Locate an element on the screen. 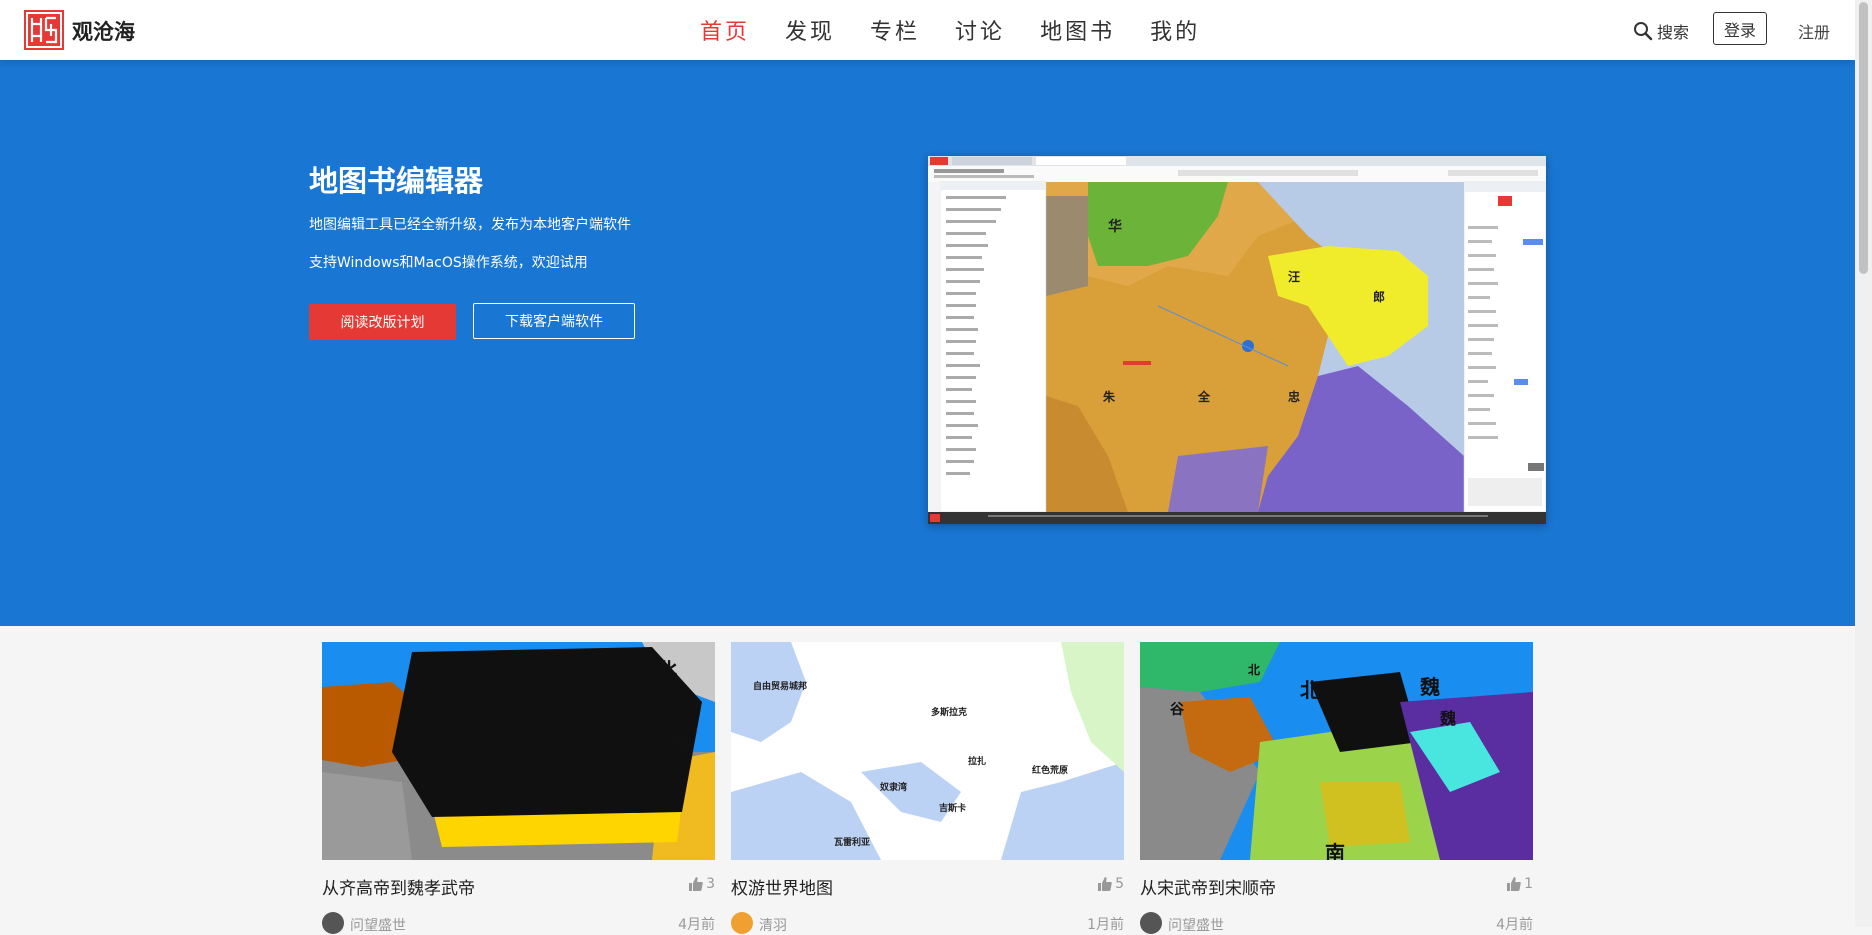  scrollbar-thumb is located at coordinates (1863, 138).